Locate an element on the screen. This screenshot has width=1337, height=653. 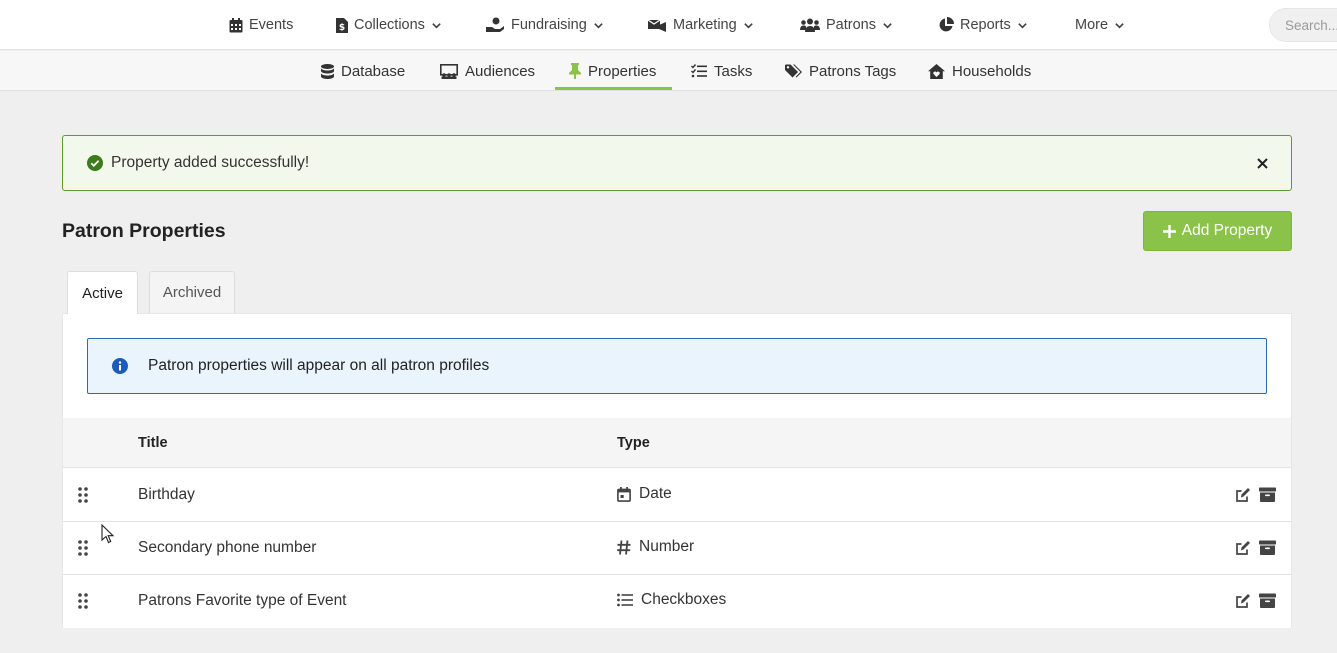
search-input is located at coordinates (1303, 25).